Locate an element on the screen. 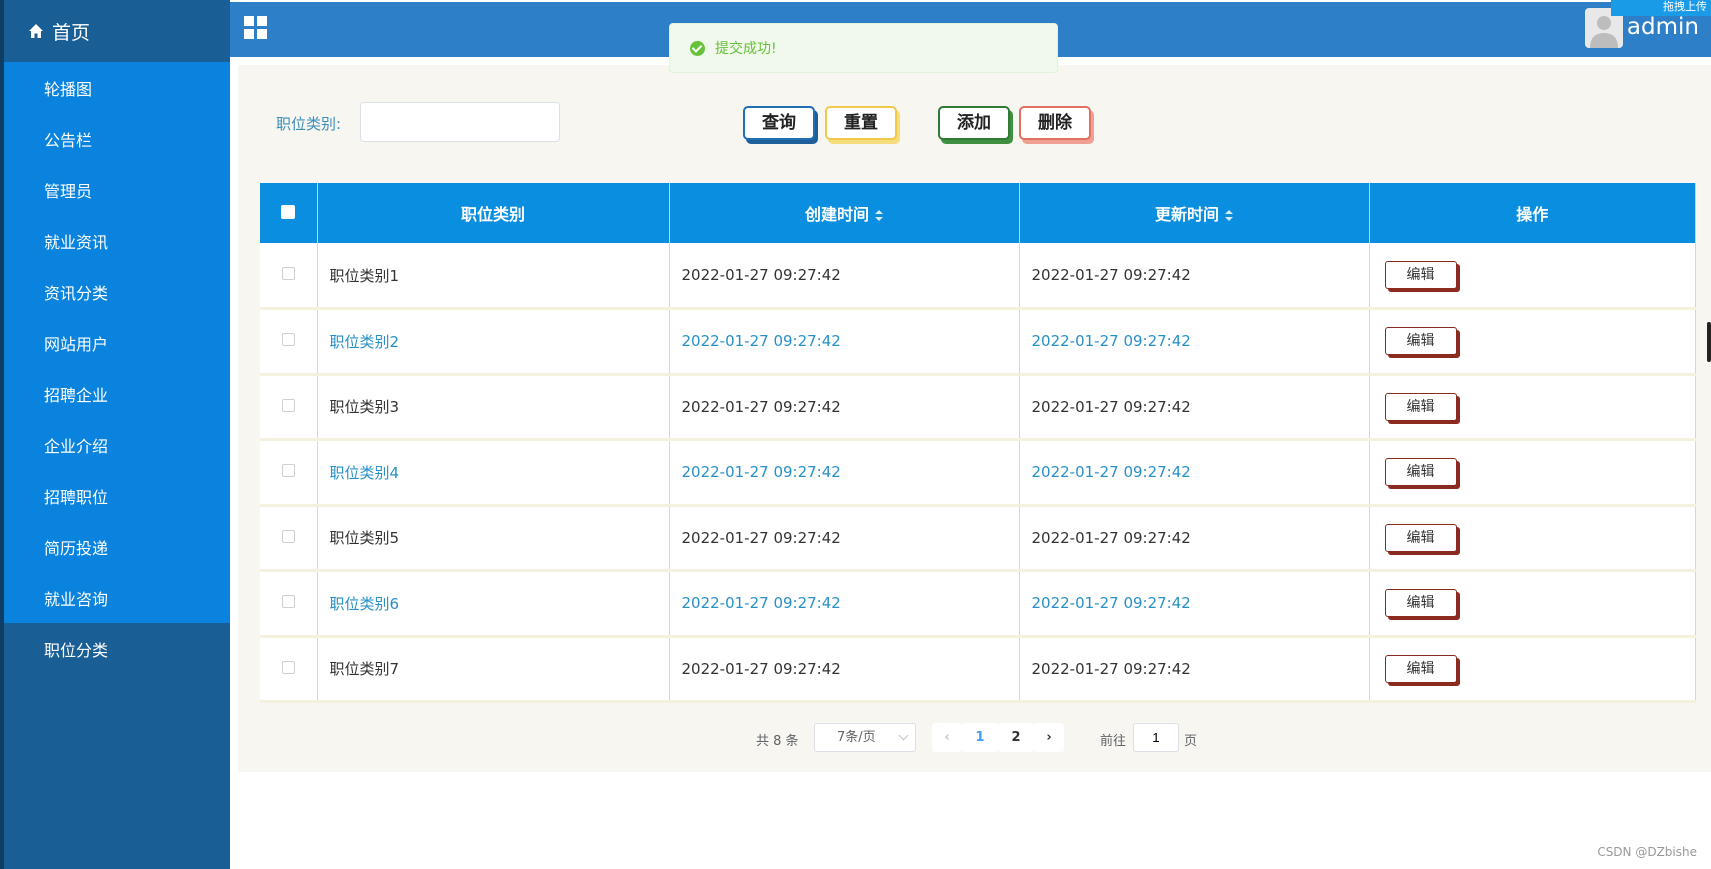  sidebar-item-label: 管理员 is located at coordinates (68, 191).